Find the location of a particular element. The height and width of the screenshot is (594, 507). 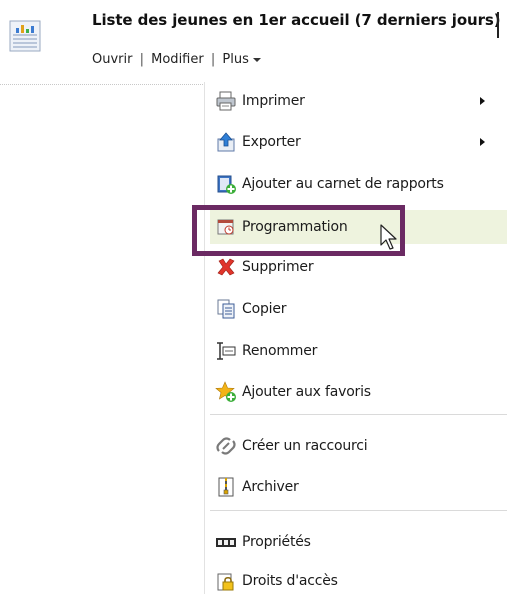

menu-item-delete: Supprimer is located at coordinates (358, 267).